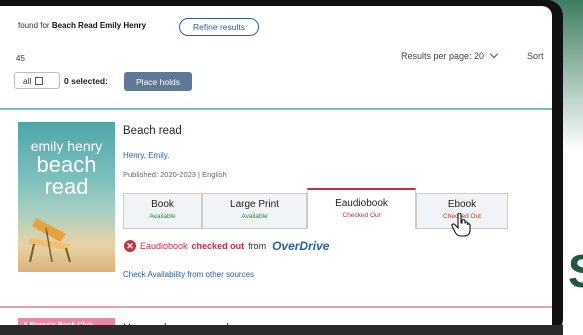 This screenshot has height=335, width=583. I want to click on notice-format: Eaudiobook, so click(164, 246).